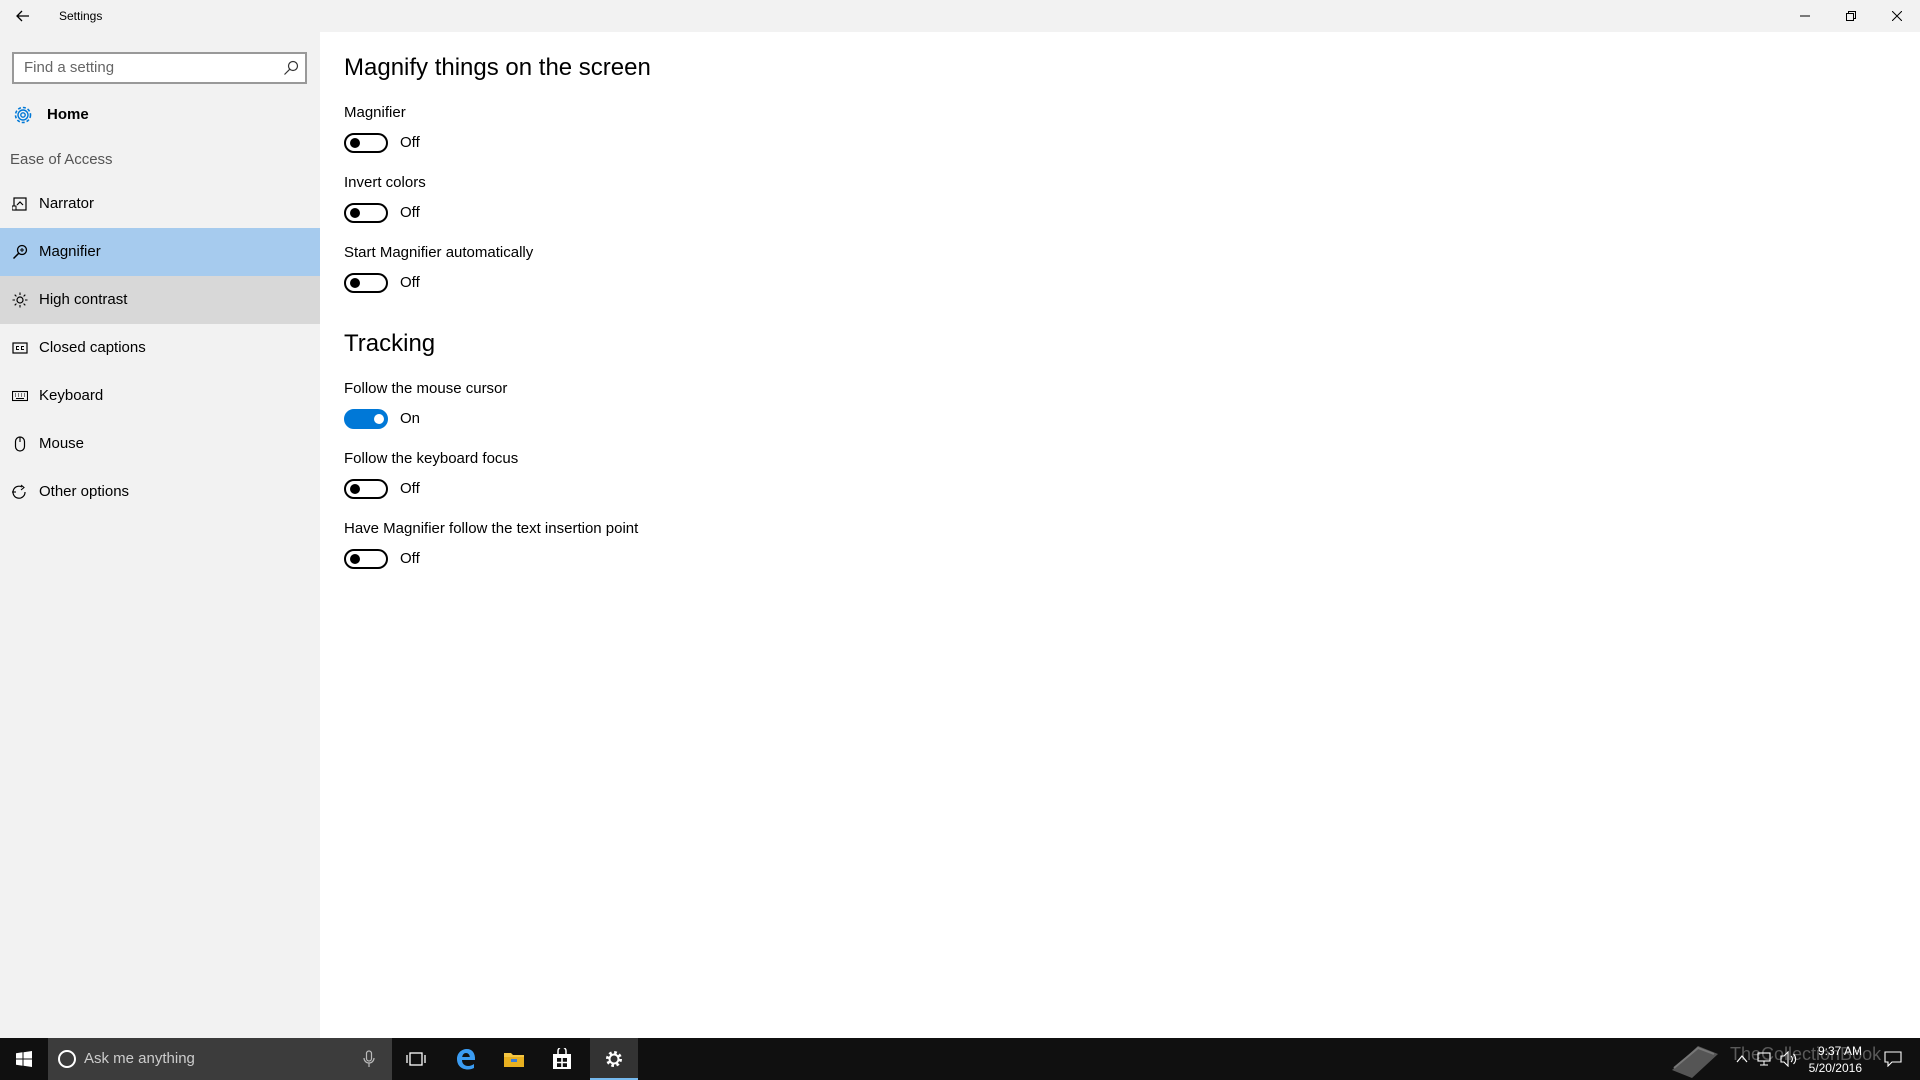  What do you see at coordinates (1789, 1059) in the screenshot?
I see `volume-icon` at bounding box center [1789, 1059].